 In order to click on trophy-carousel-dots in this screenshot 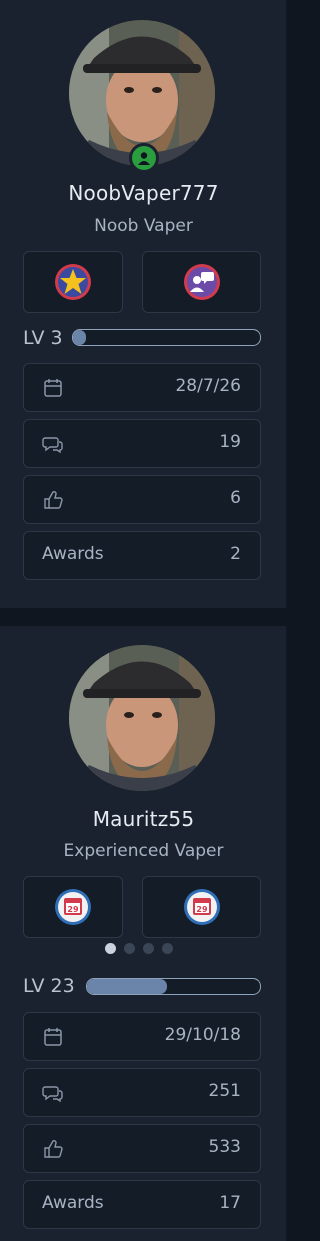, I will do `click(139, 948)`.